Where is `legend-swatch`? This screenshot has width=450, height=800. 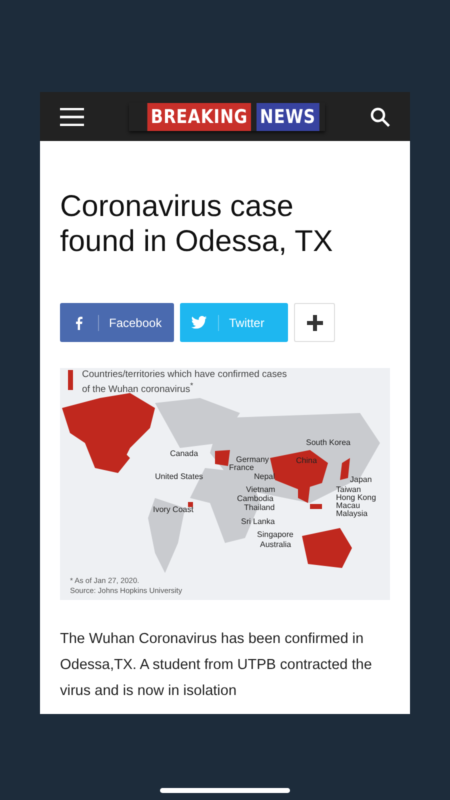 legend-swatch is located at coordinates (70, 380).